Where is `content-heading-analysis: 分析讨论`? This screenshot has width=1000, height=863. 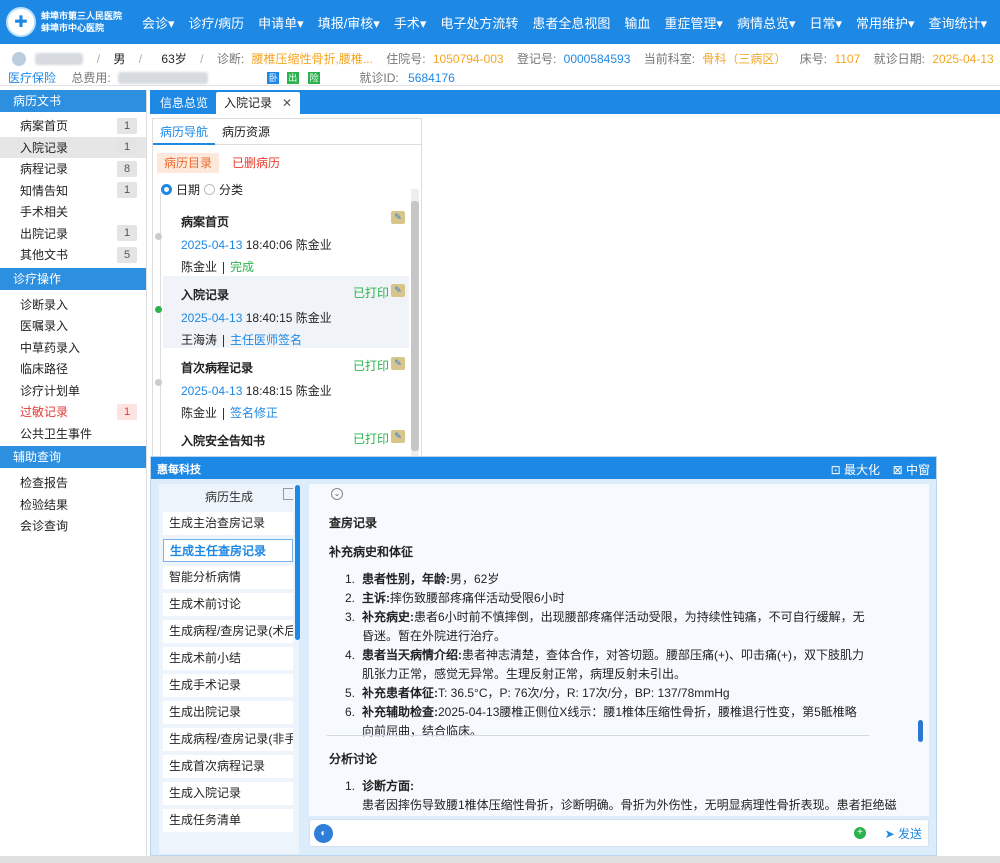 content-heading-analysis: 分析讨论 is located at coordinates (353, 759).